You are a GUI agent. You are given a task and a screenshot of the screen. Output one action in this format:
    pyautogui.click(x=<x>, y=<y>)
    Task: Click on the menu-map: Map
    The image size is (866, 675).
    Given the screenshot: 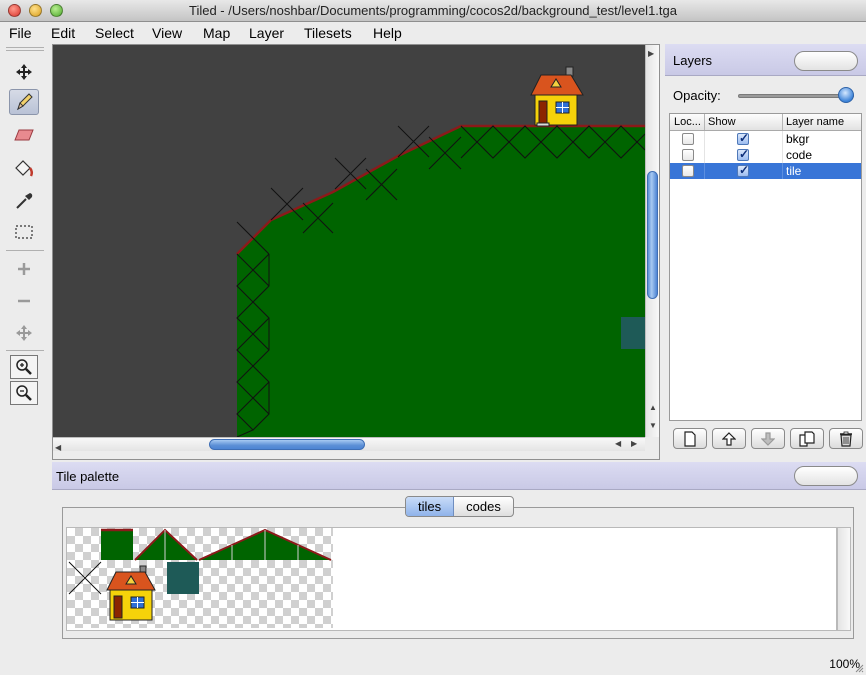 What is the action you would take?
    pyautogui.click(x=216, y=33)
    